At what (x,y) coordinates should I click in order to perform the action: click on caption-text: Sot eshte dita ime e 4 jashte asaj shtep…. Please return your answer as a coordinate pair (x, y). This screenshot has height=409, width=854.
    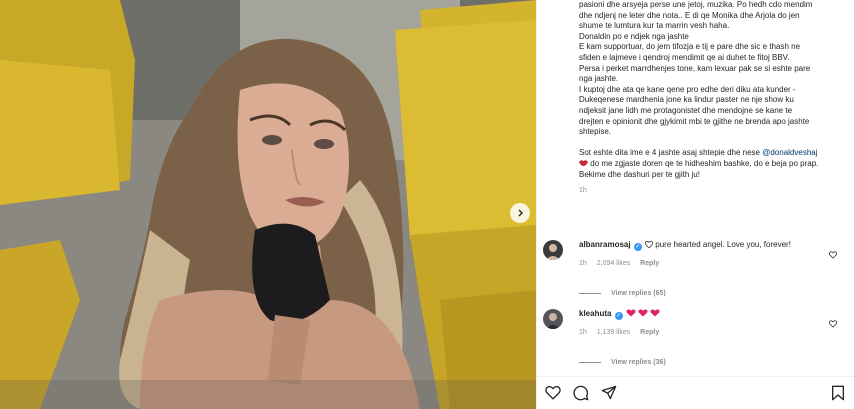
    Looking at the image, I should click on (671, 153).